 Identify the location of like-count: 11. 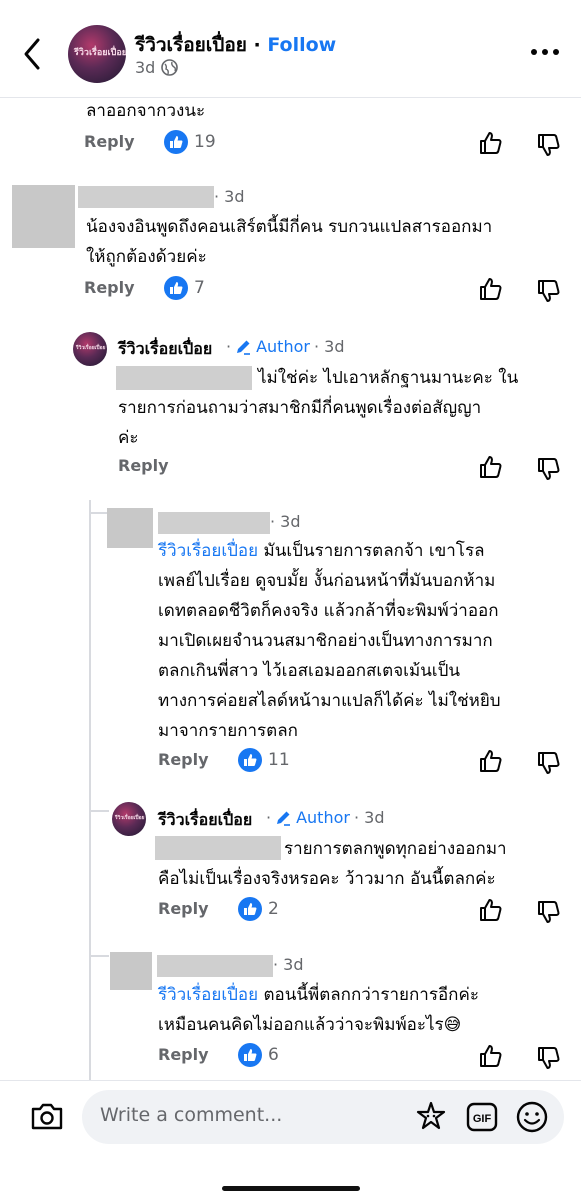
(264, 760).